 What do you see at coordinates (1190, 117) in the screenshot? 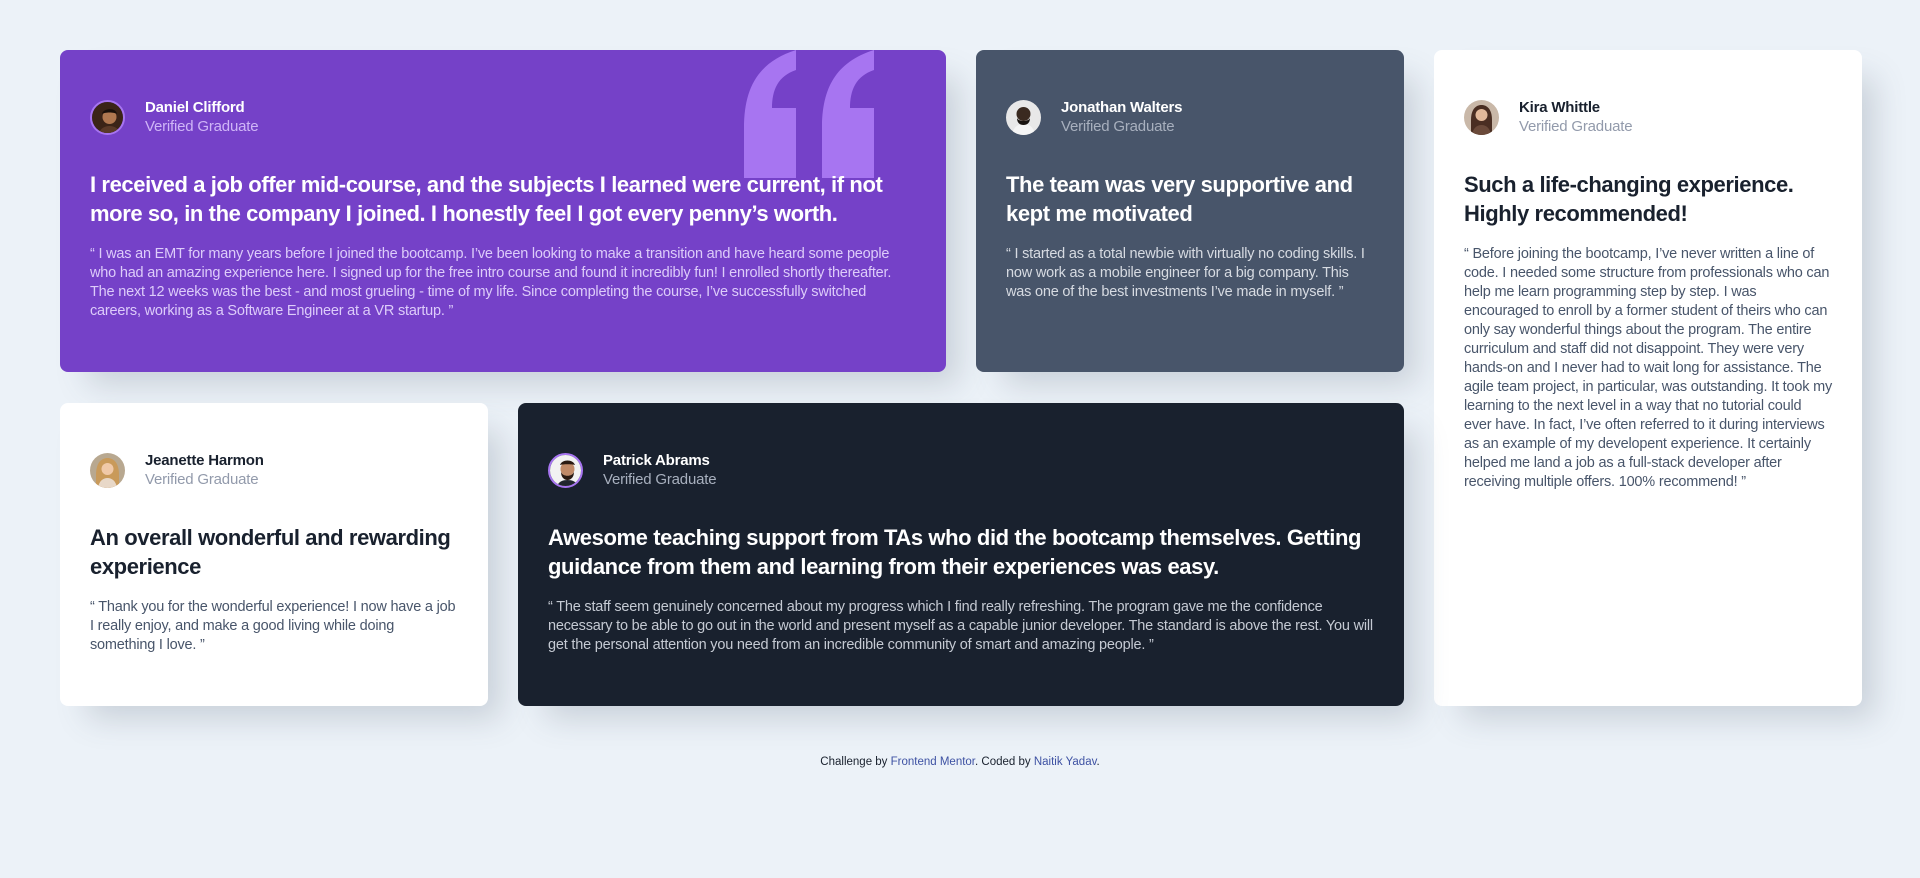
I see `card-header: Jonathan Walters Verified Graduate` at bounding box center [1190, 117].